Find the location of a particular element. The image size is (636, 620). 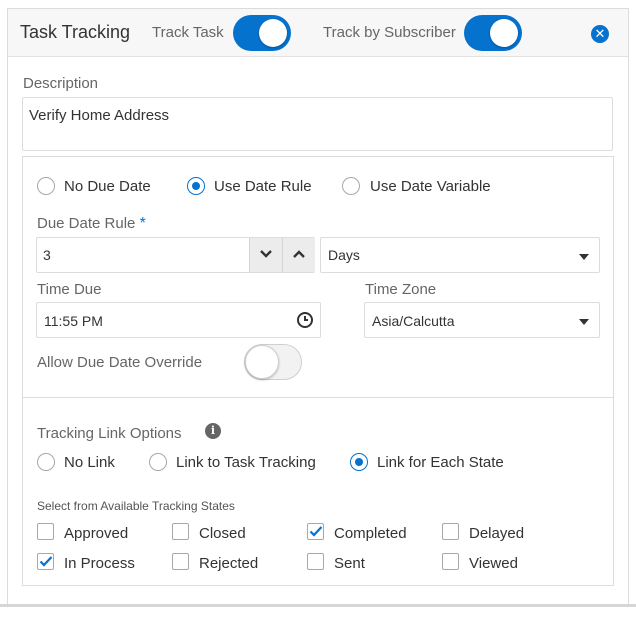

tracking-link-options-label: Tracking Link Options is located at coordinates (109, 433).